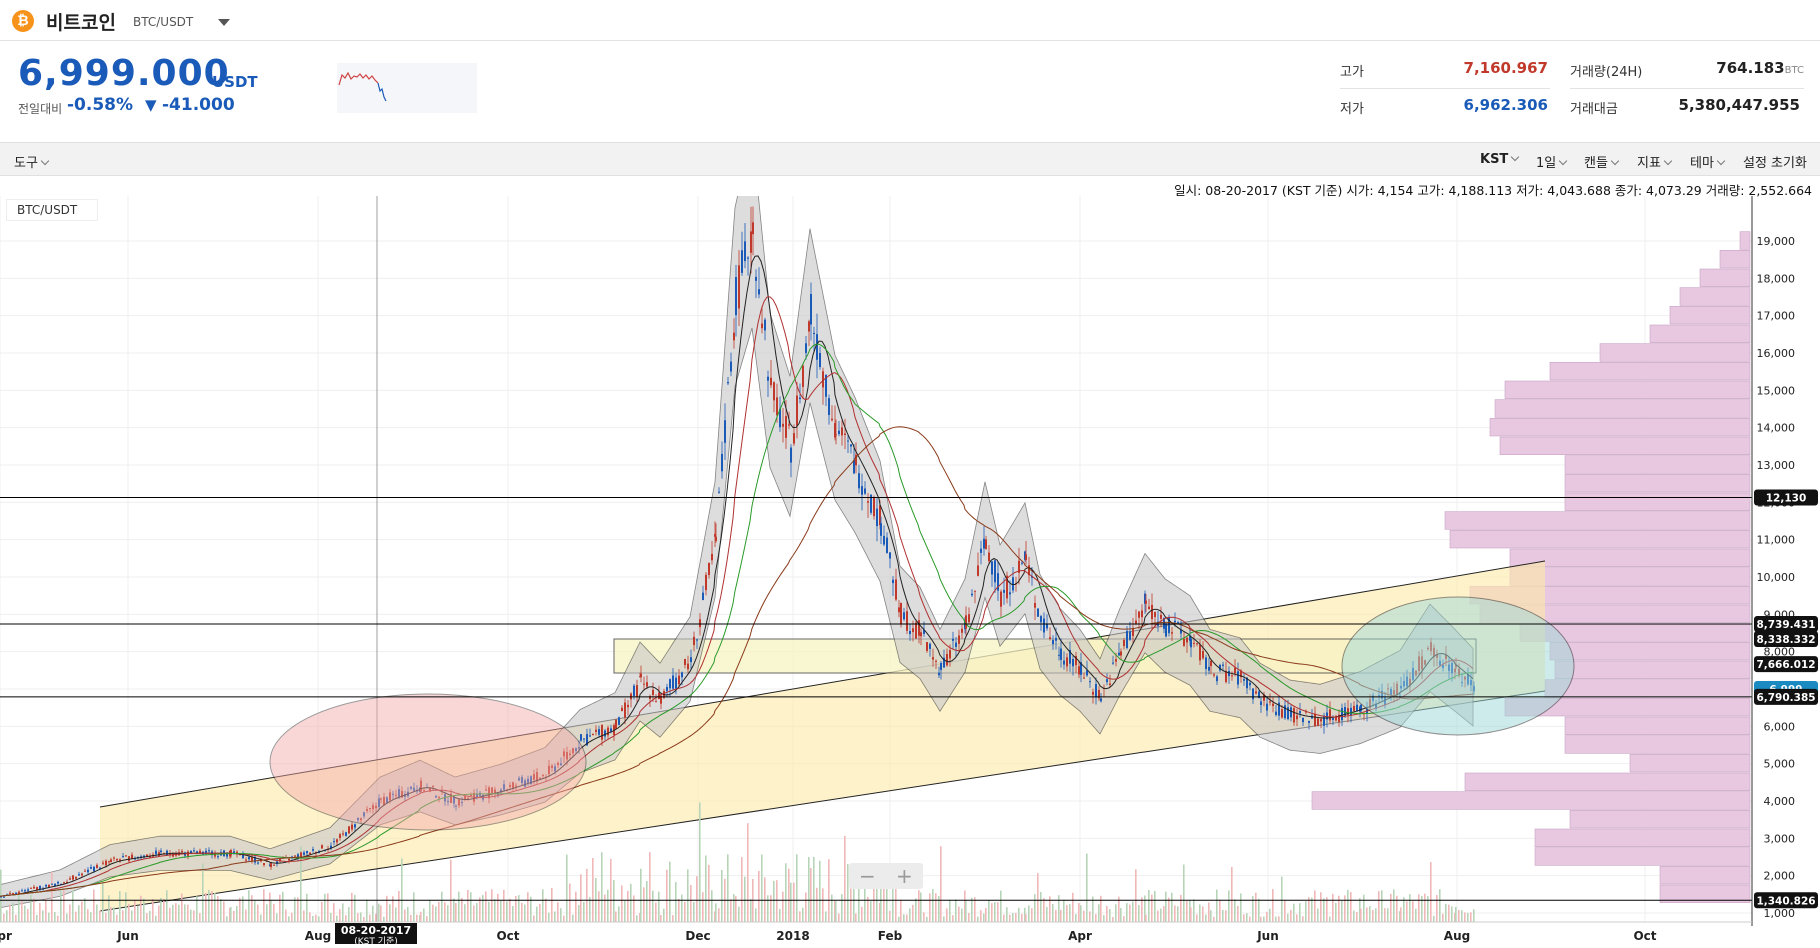  I want to click on reset-settings-button: 설정 초기화, so click(1775, 161).